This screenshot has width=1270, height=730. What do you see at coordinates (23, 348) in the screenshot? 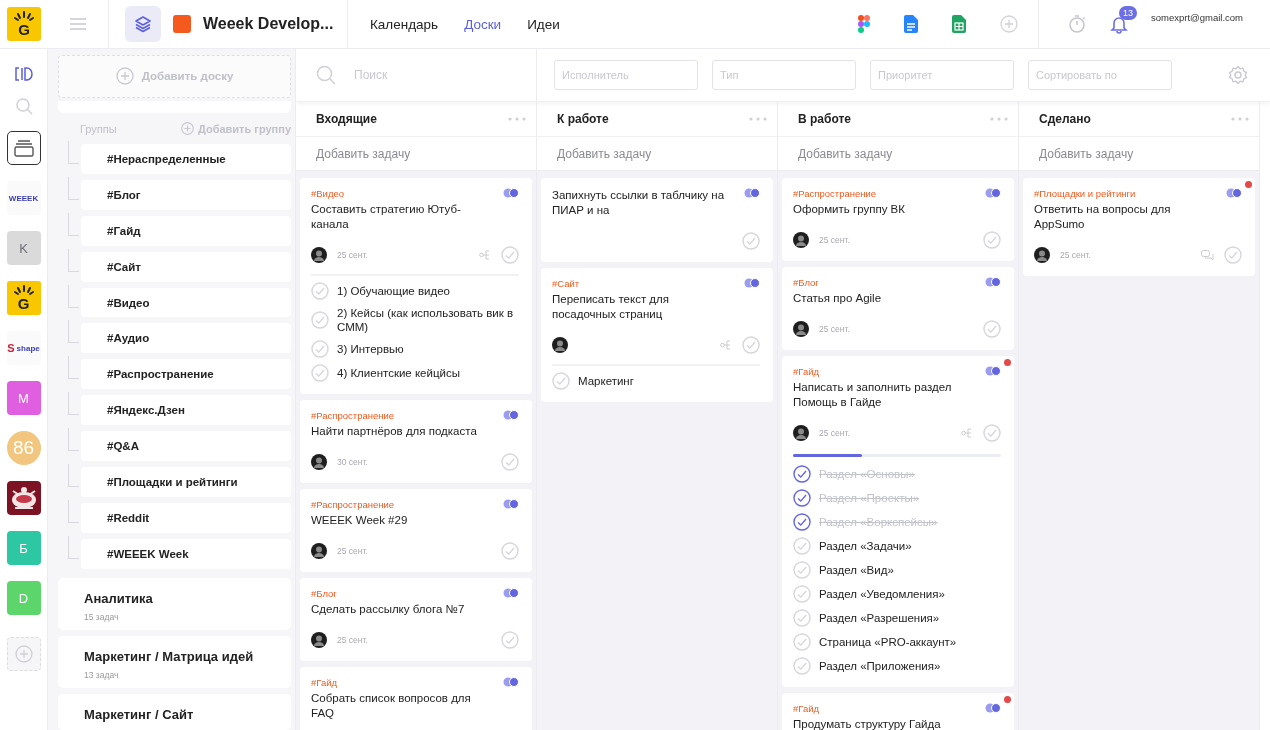
I see `workspace-button: S shape` at bounding box center [23, 348].